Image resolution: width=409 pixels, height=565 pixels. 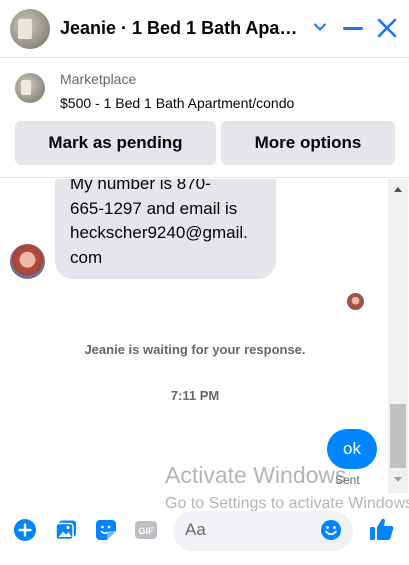 What do you see at coordinates (177, 103) in the screenshot?
I see `listing-title: $500 - 1 Bed 1 Bath Apartment/condo` at bounding box center [177, 103].